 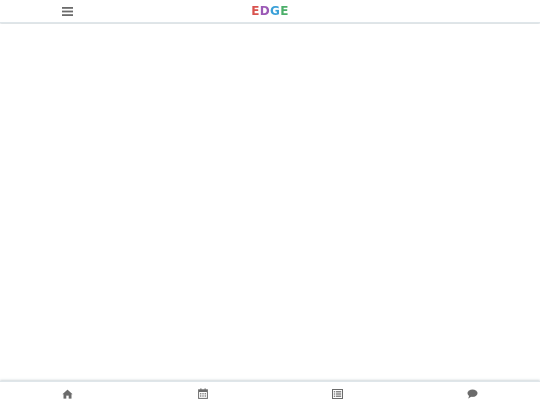 I want to click on nav-home, so click(x=67, y=393).